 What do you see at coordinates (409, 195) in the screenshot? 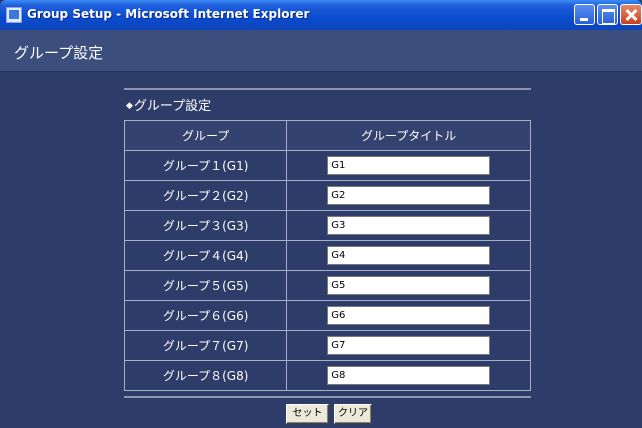
I see `group-title-input-g2` at bounding box center [409, 195].